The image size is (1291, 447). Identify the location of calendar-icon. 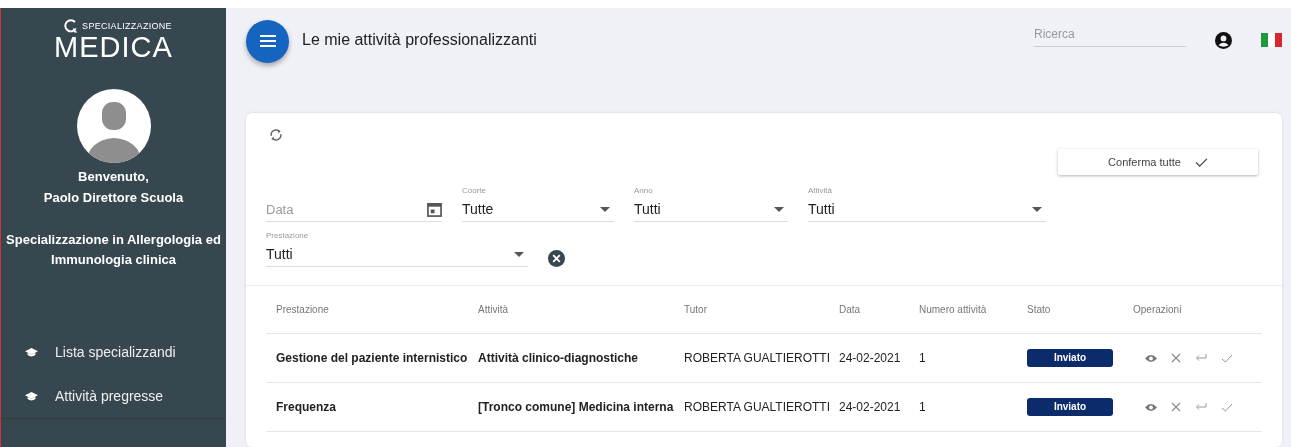
(434, 209).